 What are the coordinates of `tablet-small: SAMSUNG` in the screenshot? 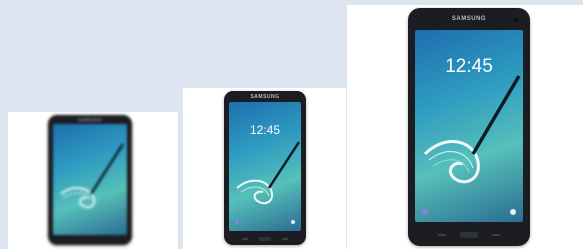 It's located at (90, 180).